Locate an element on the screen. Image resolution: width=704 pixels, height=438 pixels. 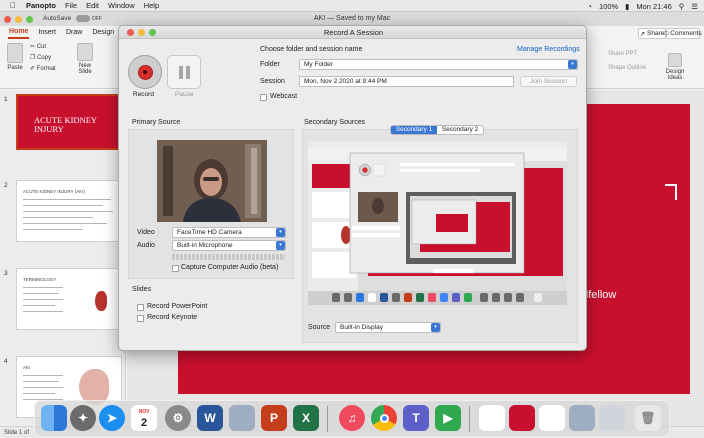
menu-window: Window is located at coordinates (121, 5).